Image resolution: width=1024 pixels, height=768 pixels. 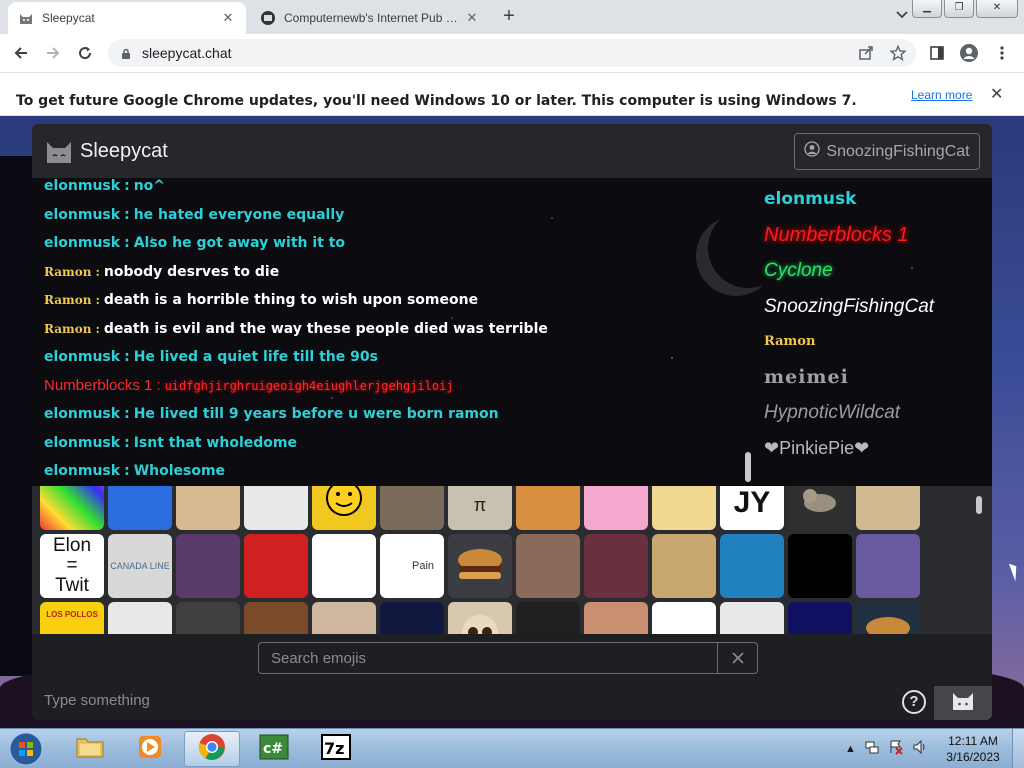 I want to click on emoji-search-input: Search emojis, so click(x=488, y=658).